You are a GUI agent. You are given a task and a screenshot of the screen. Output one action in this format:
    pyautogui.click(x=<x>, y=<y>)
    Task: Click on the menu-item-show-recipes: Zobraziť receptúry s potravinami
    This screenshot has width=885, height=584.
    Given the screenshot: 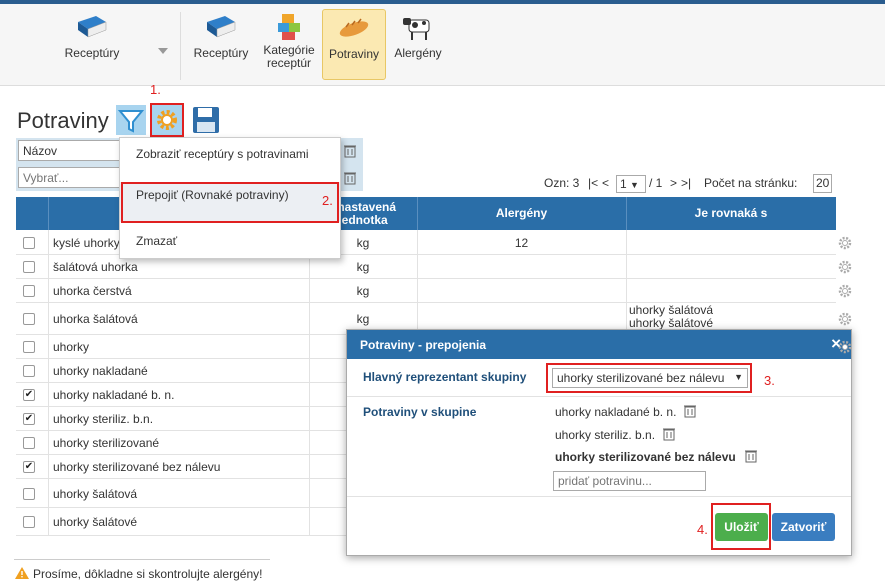 What is the action you would take?
    pyautogui.click(x=230, y=164)
    